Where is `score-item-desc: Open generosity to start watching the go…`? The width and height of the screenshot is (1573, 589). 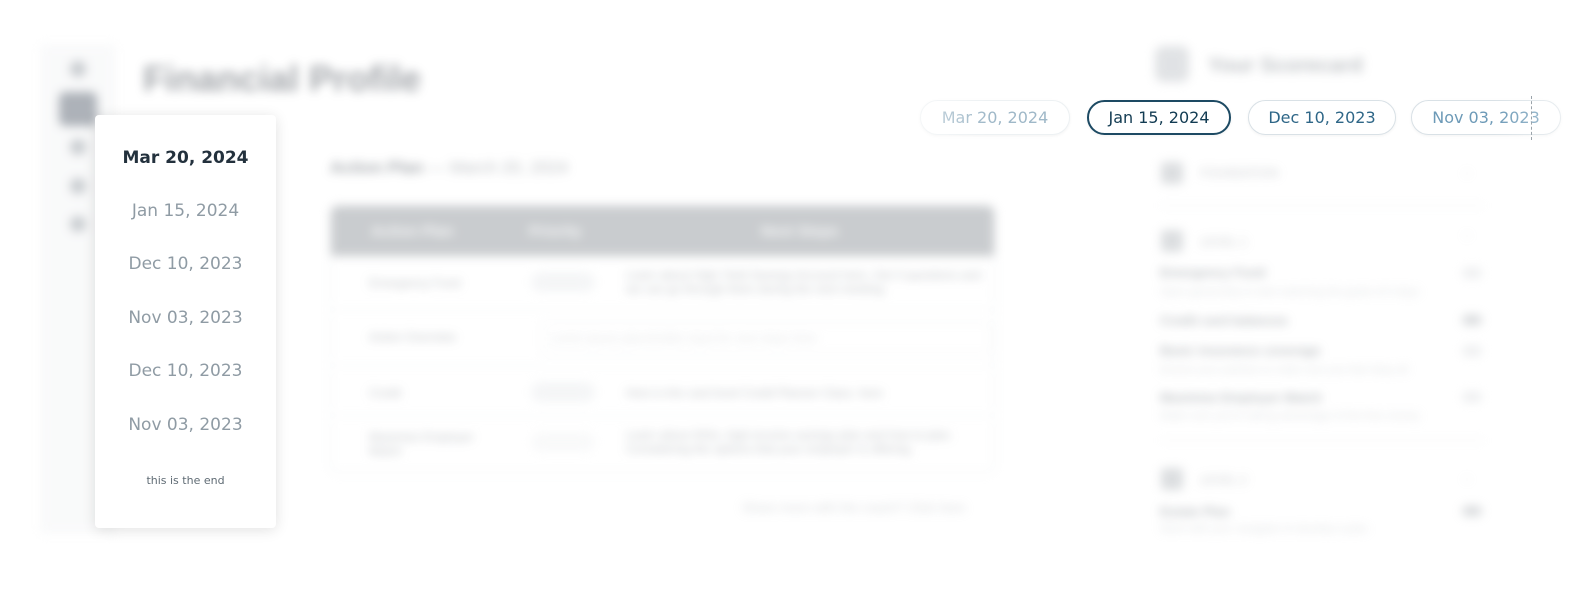 score-item-desc: Open generosity to start watching the go… is located at coordinates (1290, 292).